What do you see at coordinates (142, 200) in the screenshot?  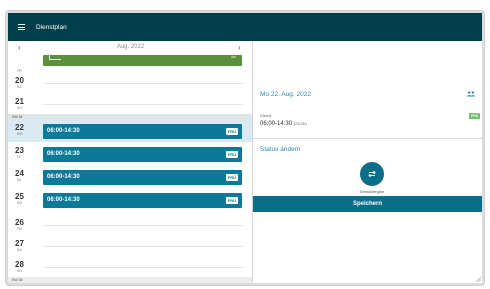 I see `shift-card-25: 06:00-14:30 FRÜ` at bounding box center [142, 200].